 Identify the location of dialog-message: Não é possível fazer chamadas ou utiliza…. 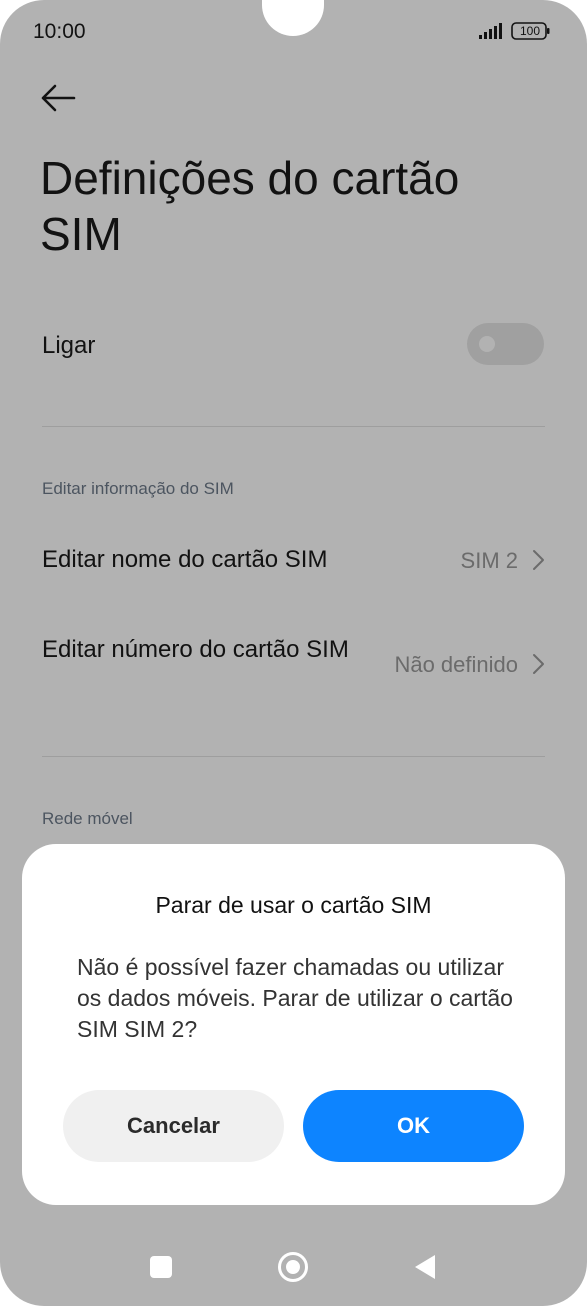
(295, 998).